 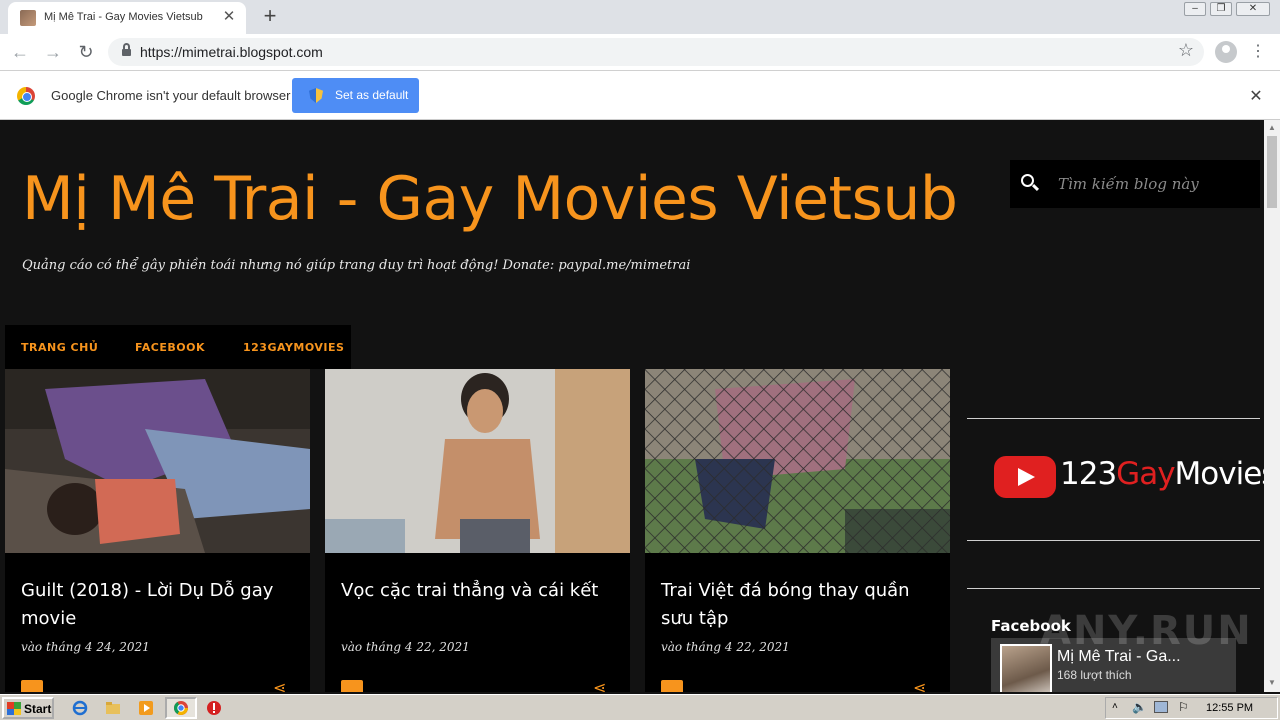 I want to click on close-window-button: ✕, so click(x=1253, y=9).